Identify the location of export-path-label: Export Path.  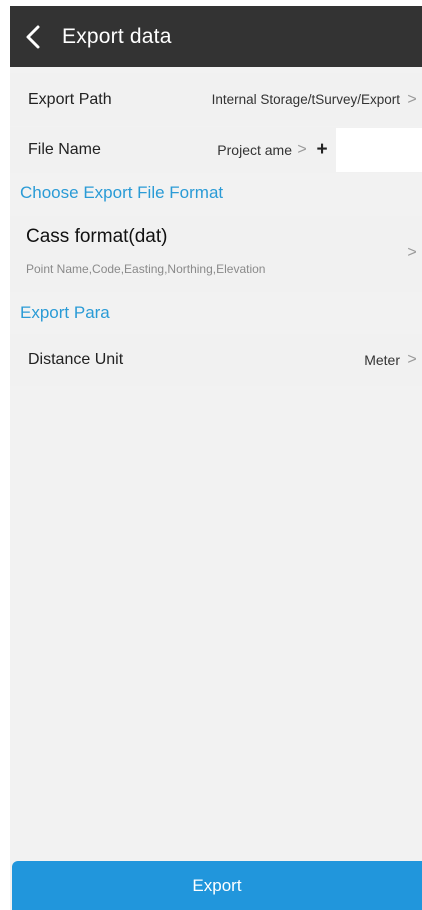
(70, 99).